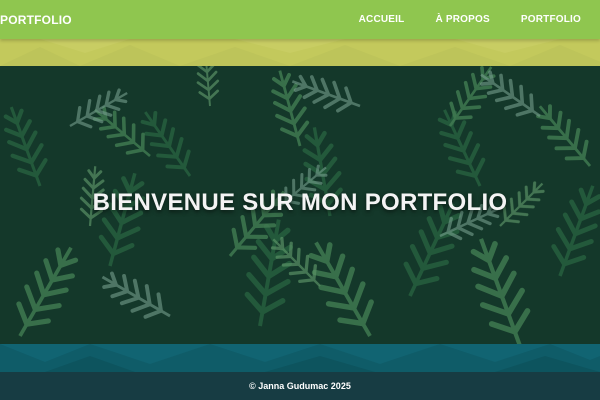  I want to click on nav-link-portfolio: PORTFOLIO, so click(551, 19).